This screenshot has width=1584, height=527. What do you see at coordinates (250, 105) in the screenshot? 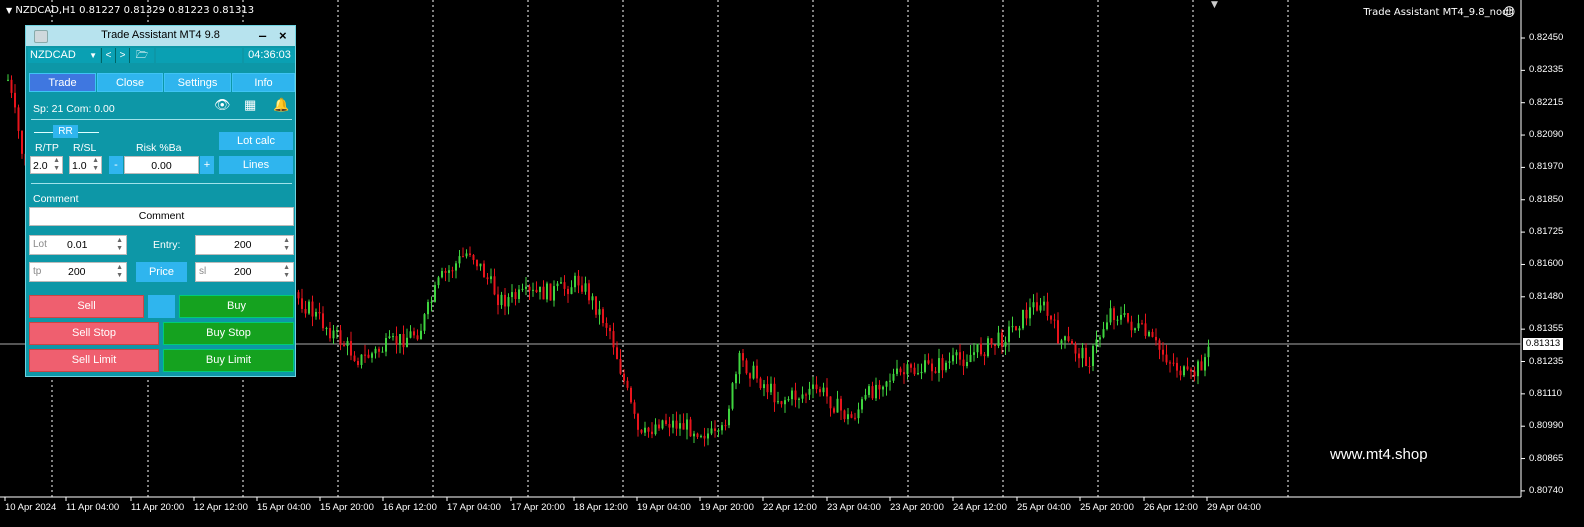
I see `calendar-icon: ▦` at bounding box center [250, 105].